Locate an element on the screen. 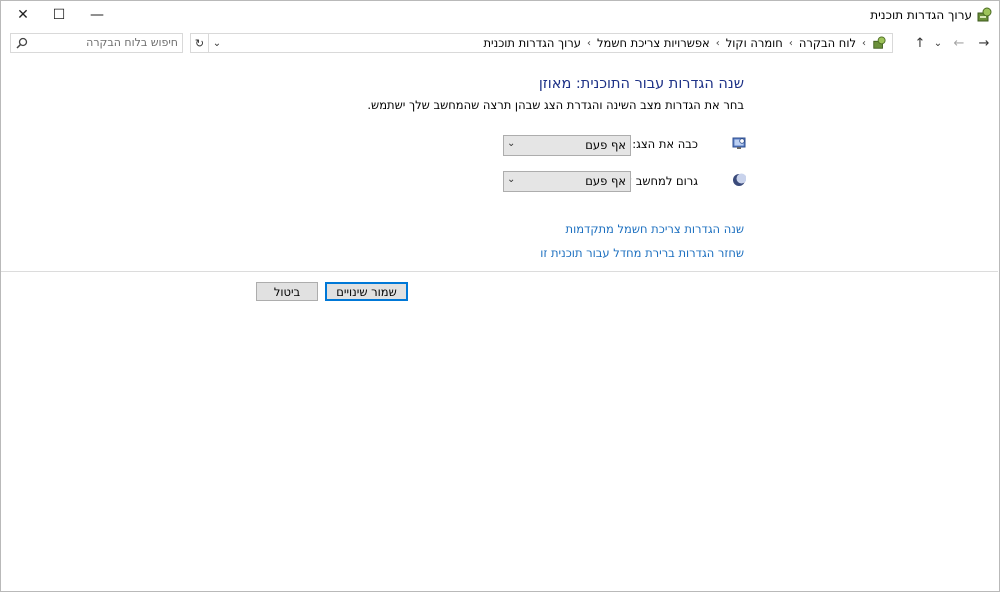  search-box is located at coordinates (96, 43).